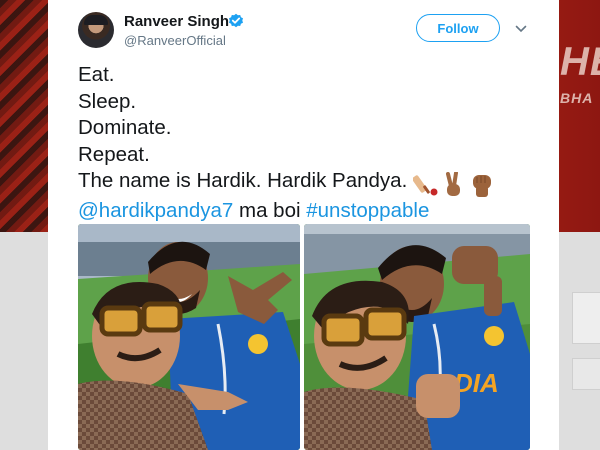 Image resolution: width=600 pixels, height=450 pixels. Describe the element at coordinates (155, 210) in the screenshot. I see `mention-link: @hardikpandya7` at that location.